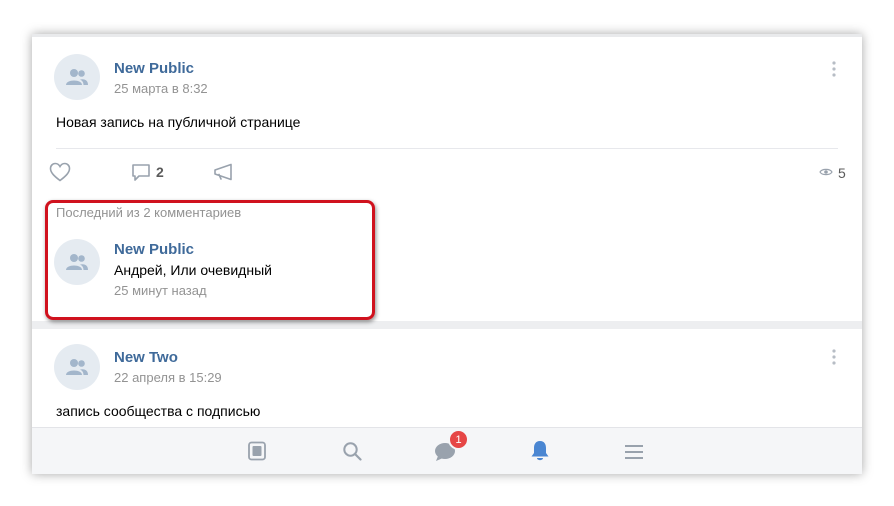 This screenshot has height=506, width=894. What do you see at coordinates (168, 377) in the screenshot?
I see `post-date: 22 апреля в 15:29` at bounding box center [168, 377].